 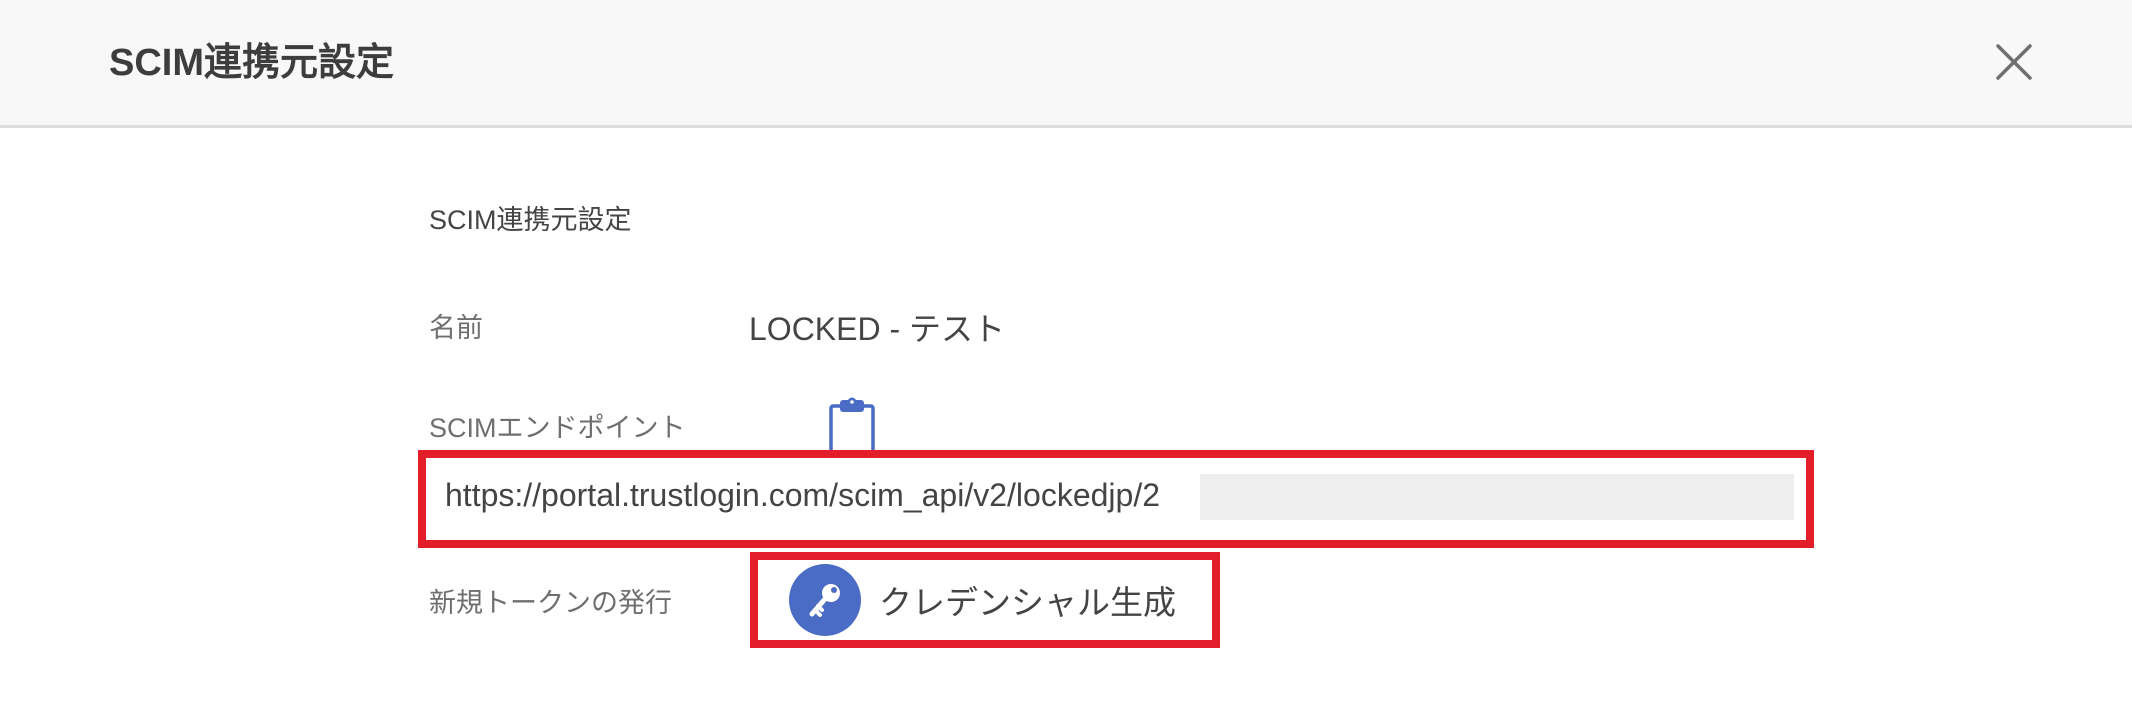 I want to click on clipboard-icon, so click(x=852, y=425).